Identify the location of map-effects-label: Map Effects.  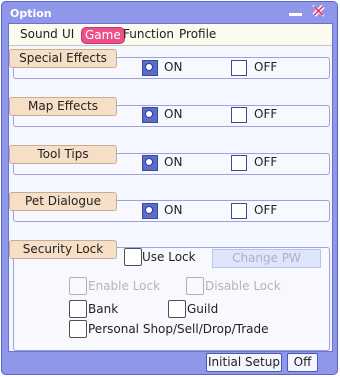
(63, 106).